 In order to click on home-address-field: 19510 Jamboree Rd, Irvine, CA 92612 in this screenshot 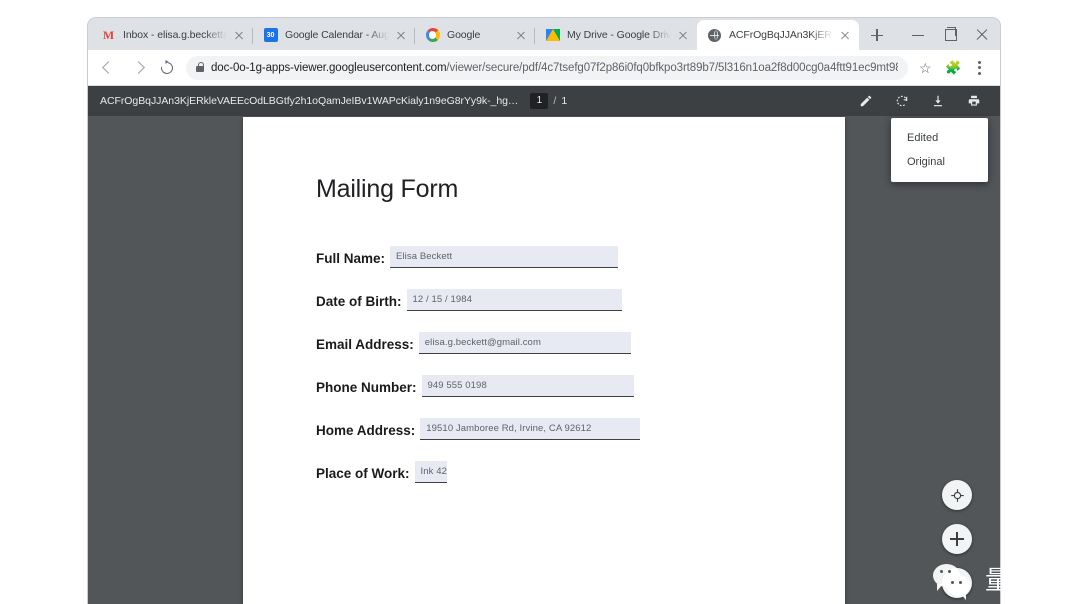, I will do `click(530, 429)`.